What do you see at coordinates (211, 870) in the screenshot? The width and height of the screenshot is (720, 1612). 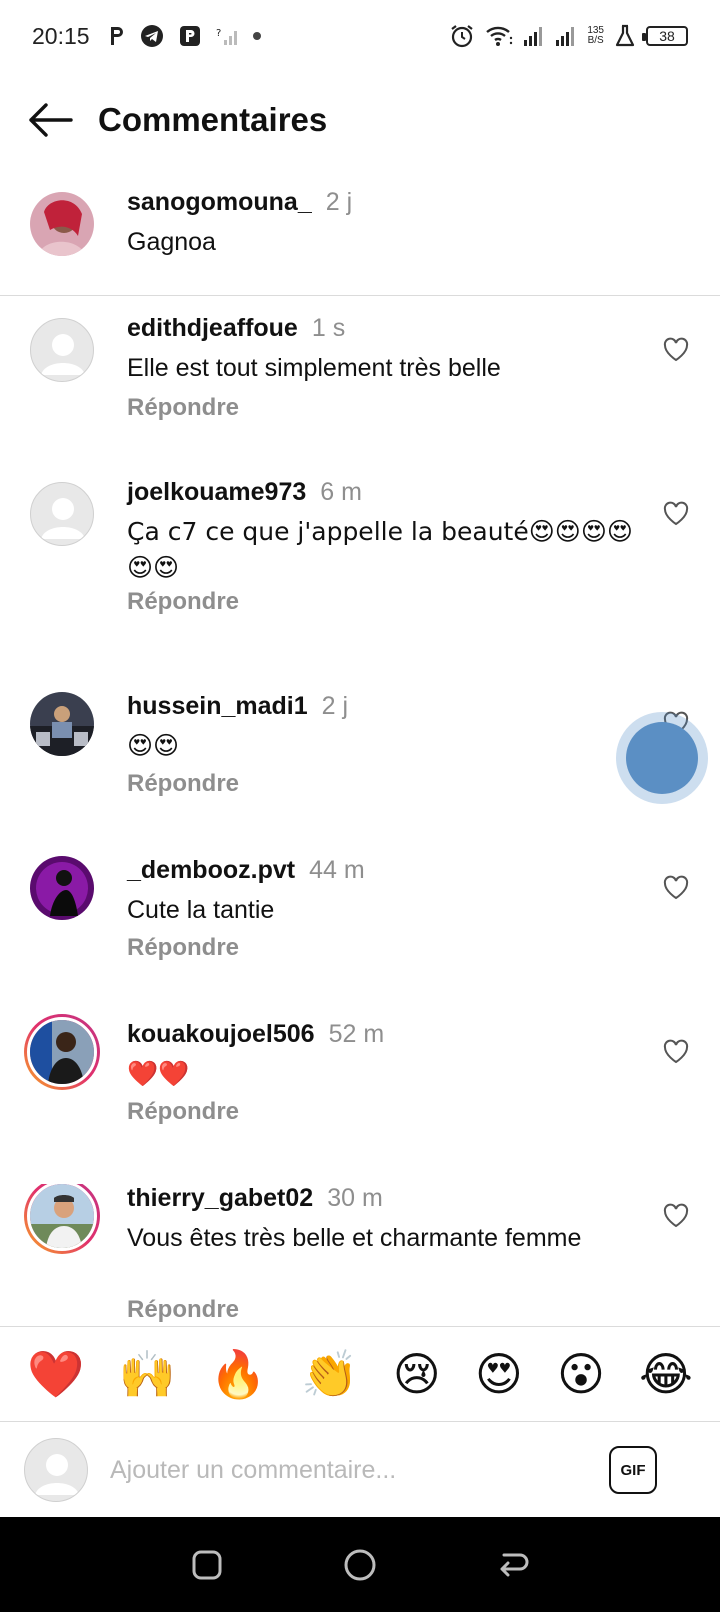 I see `username-text: _dembooz.pvt` at bounding box center [211, 870].